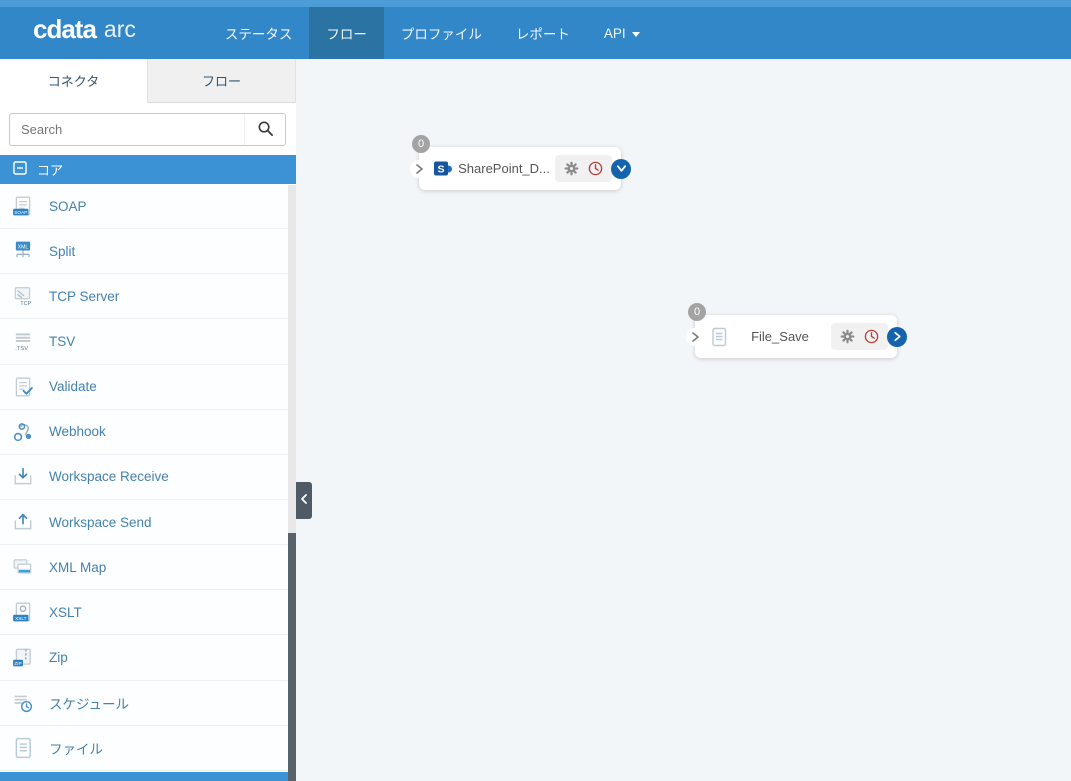 The image size is (1071, 781). What do you see at coordinates (144, 703) in the screenshot?
I see `connector-list-item: スケジュール` at bounding box center [144, 703].